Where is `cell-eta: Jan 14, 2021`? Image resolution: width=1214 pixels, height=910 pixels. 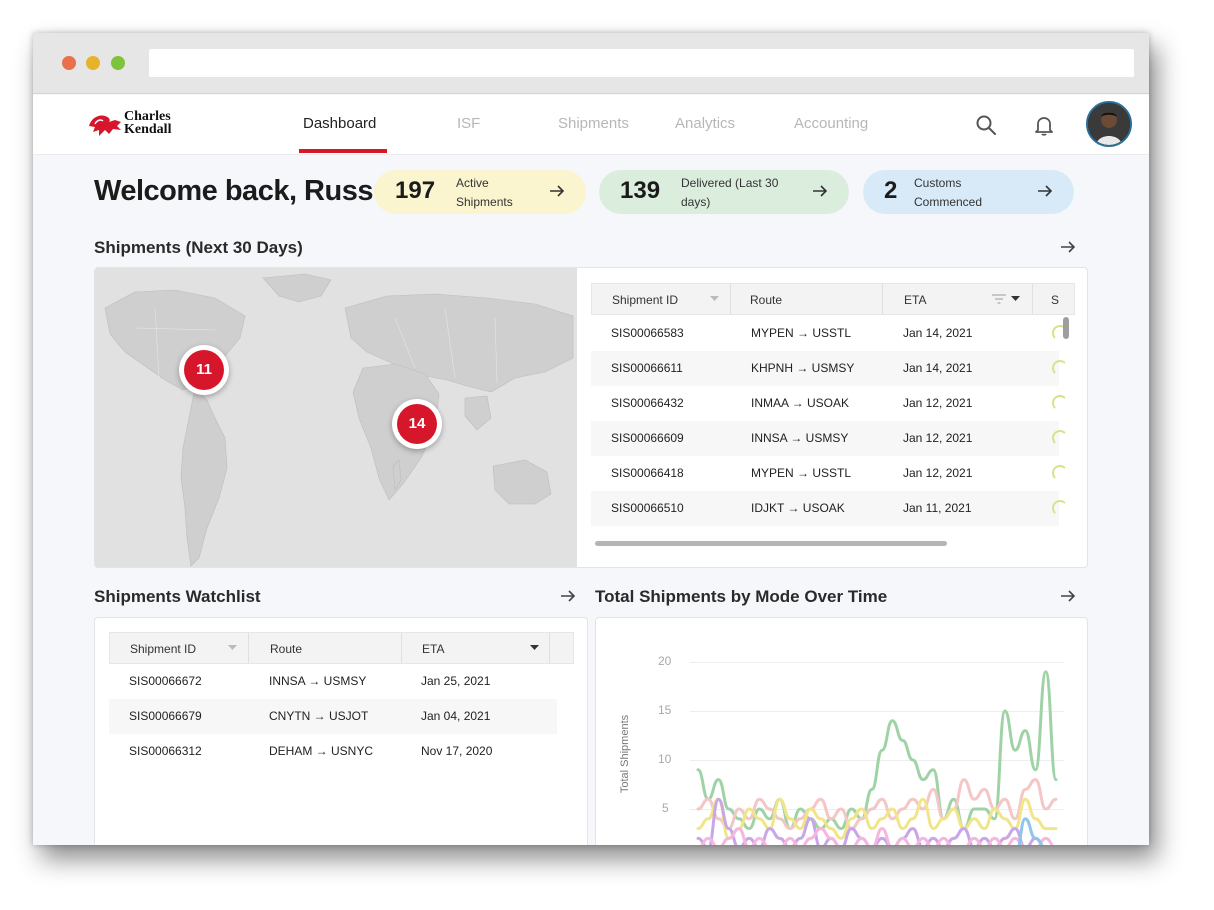
cell-eta: Jan 14, 2021 is located at coordinates (938, 368).